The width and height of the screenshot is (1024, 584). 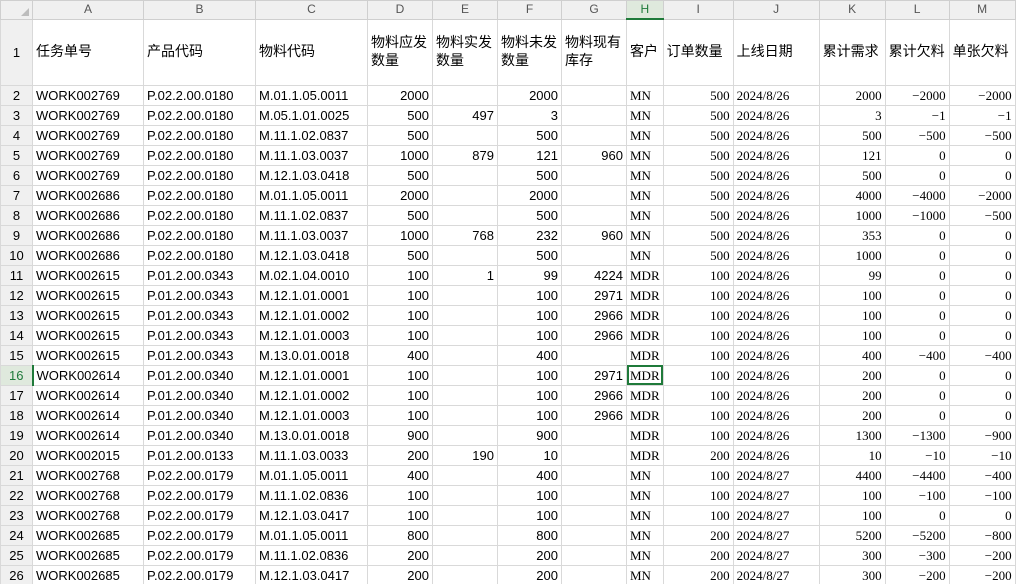 What do you see at coordinates (88, 574) in the screenshot?
I see `table-cell: WORK002685` at bounding box center [88, 574].